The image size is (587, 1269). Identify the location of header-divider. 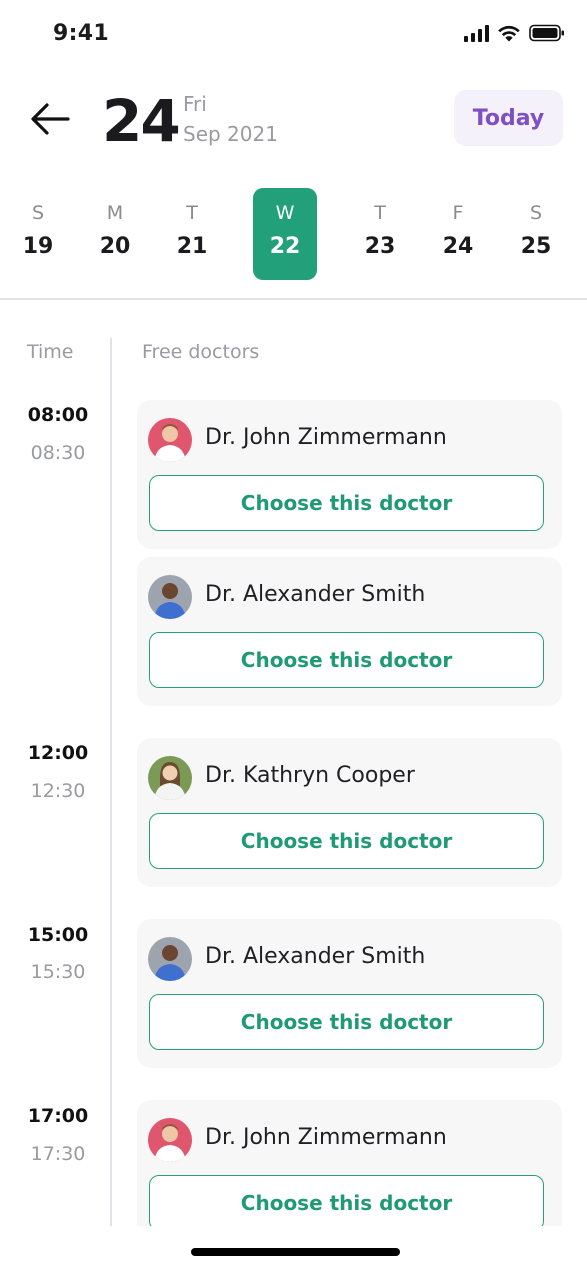
(293, 299).